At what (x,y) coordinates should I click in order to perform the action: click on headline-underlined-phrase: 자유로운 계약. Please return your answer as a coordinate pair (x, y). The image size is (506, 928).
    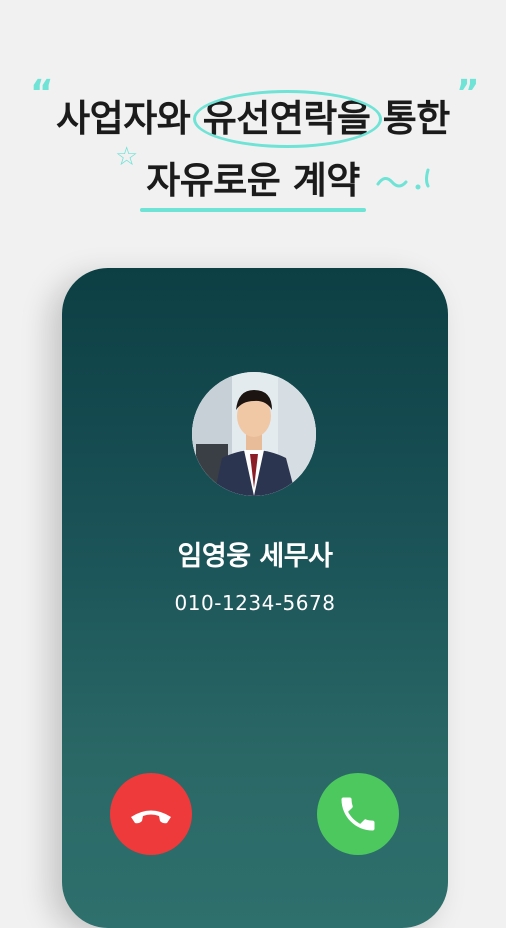
    Looking at the image, I should click on (253, 181).